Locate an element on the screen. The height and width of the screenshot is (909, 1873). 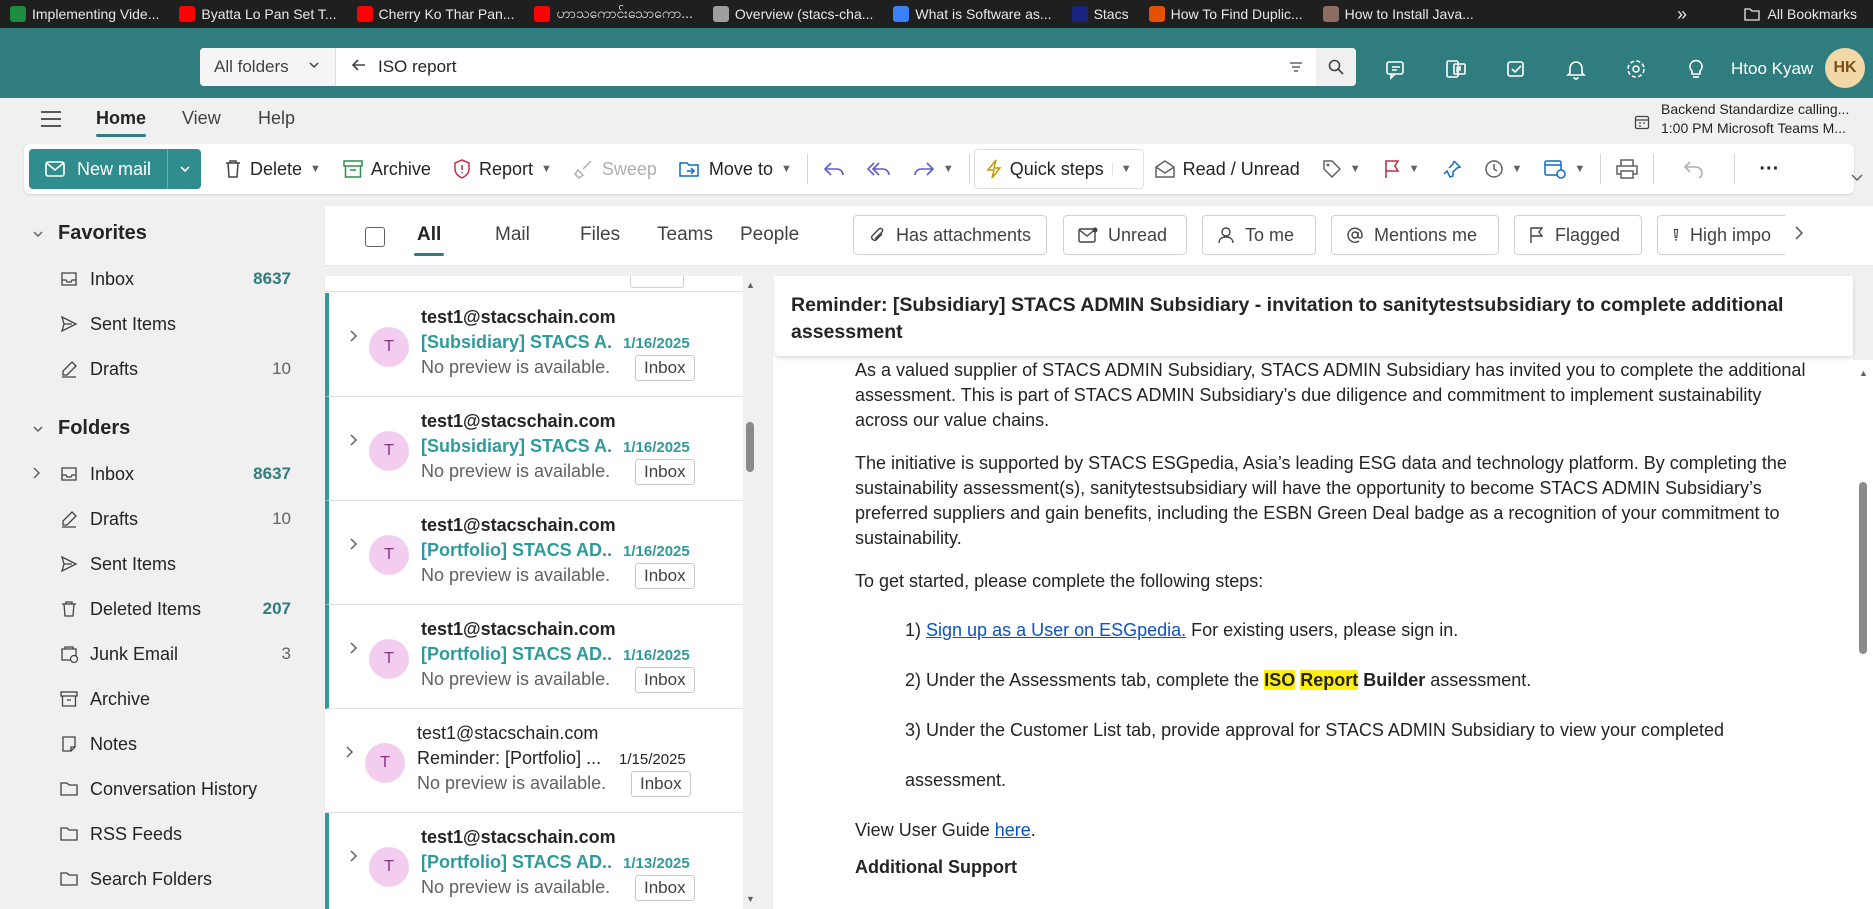
read-unread-button: Read / Unread is located at coordinates (1227, 169).